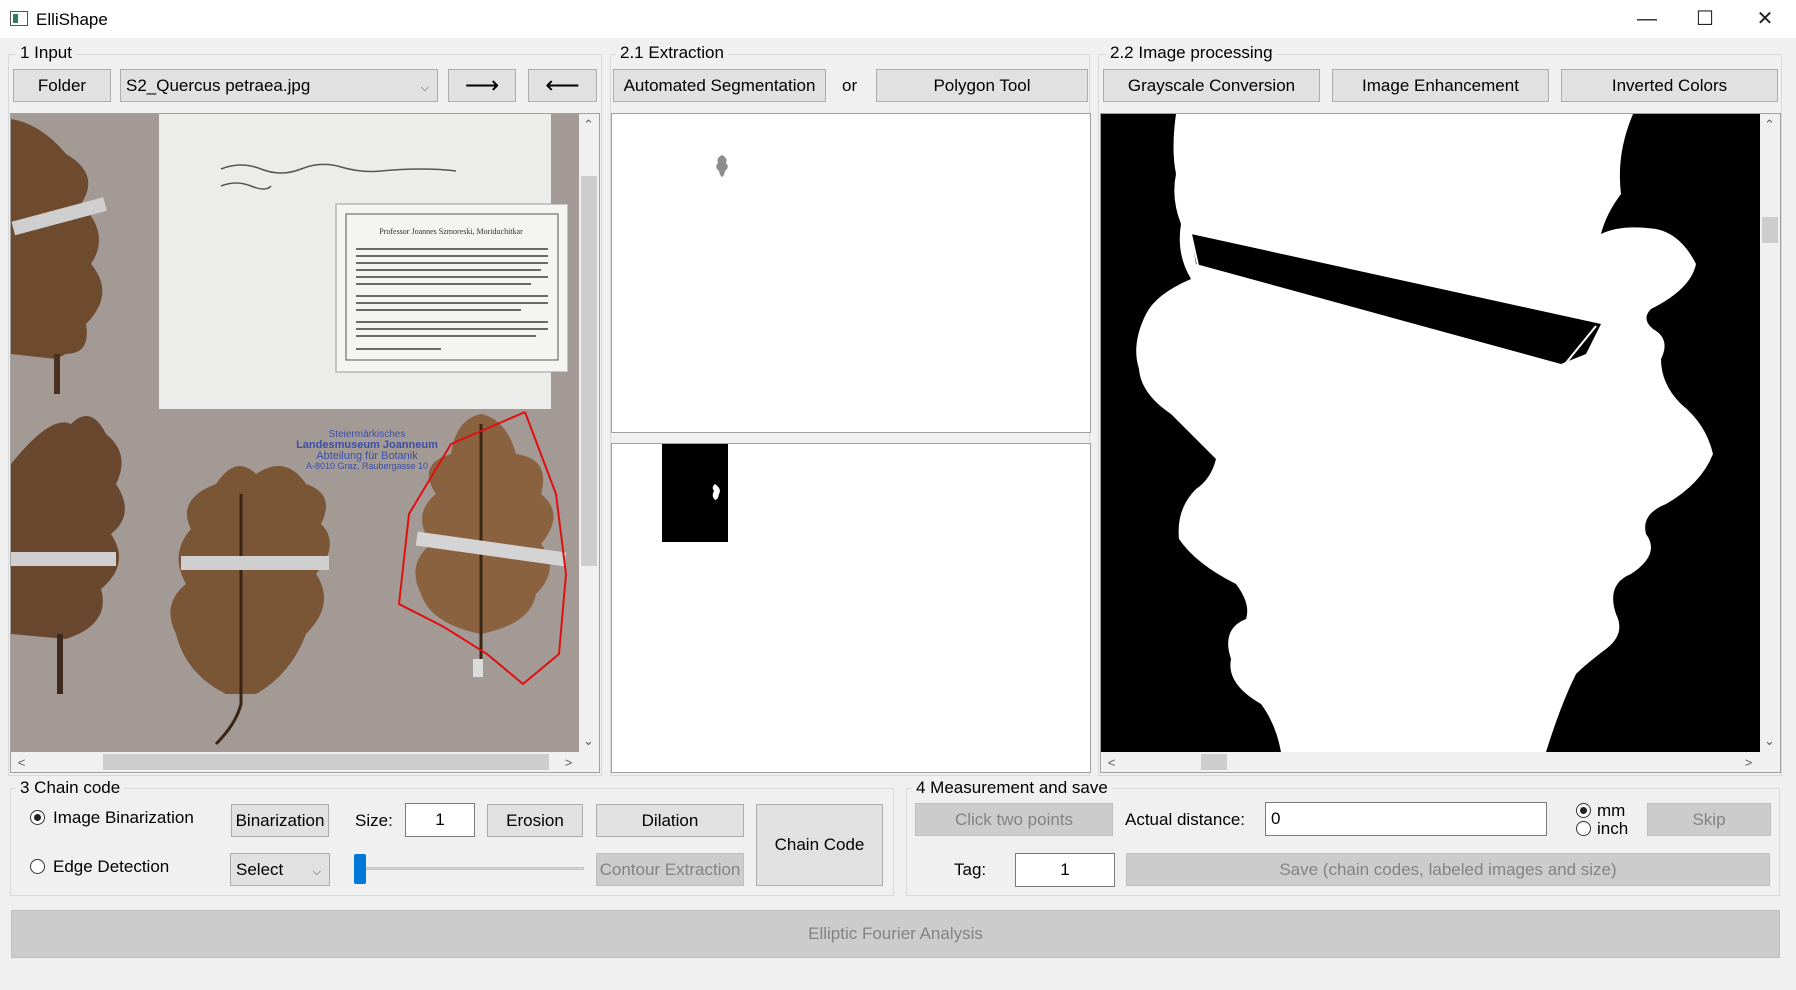 The height and width of the screenshot is (990, 1796). Describe the element at coordinates (19, 18) in the screenshot. I see `app-icon` at that location.